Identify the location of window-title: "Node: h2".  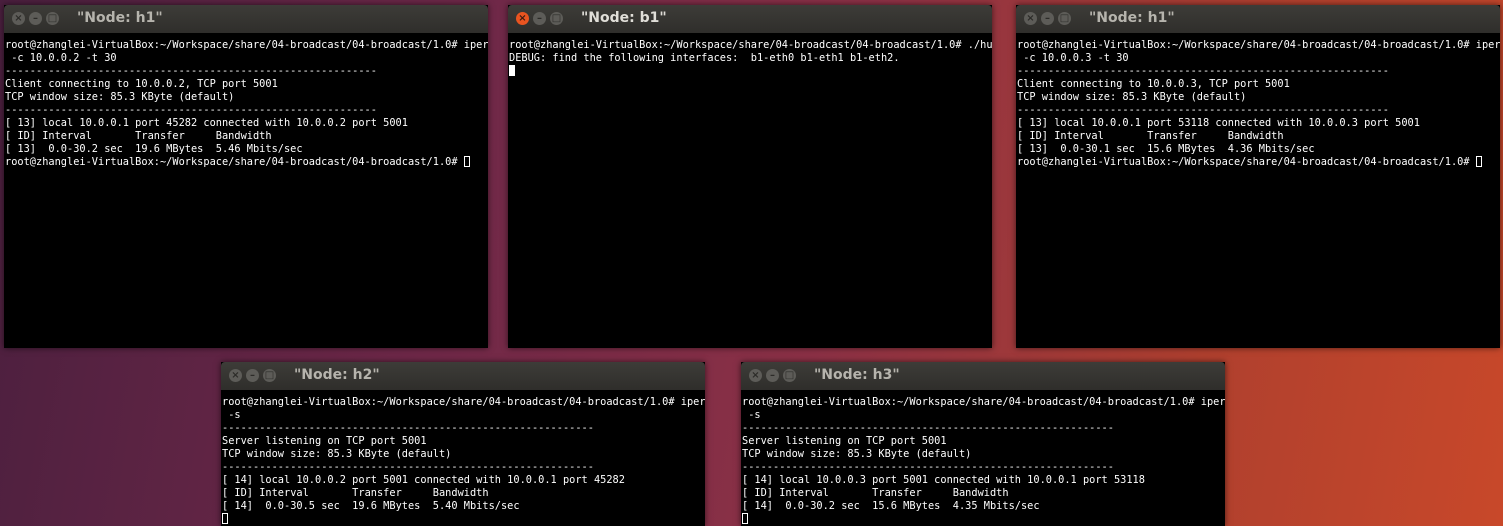
(337, 375).